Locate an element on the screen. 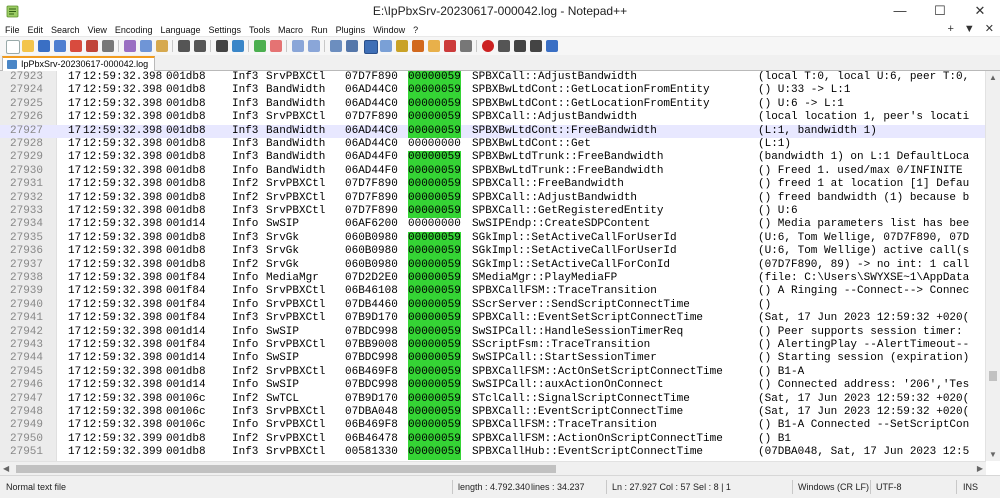  undo-icon is located at coordinates (184, 46).